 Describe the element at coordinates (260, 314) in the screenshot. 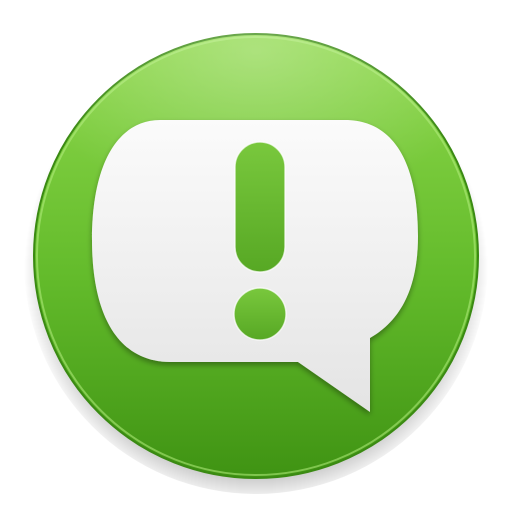

I see `exclamation-dot` at that location.